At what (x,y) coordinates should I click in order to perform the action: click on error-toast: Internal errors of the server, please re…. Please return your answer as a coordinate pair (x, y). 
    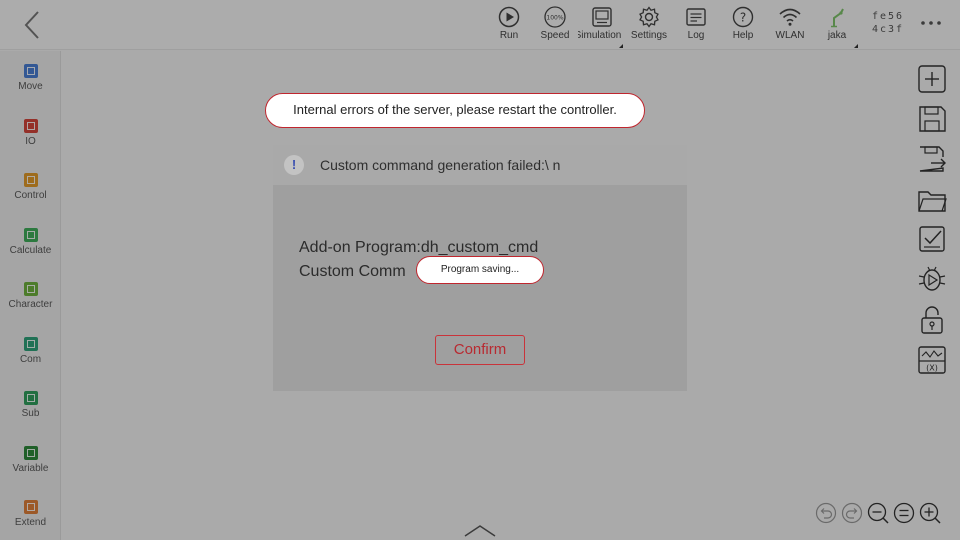
    Looking at the image, I should click on (455, 110).